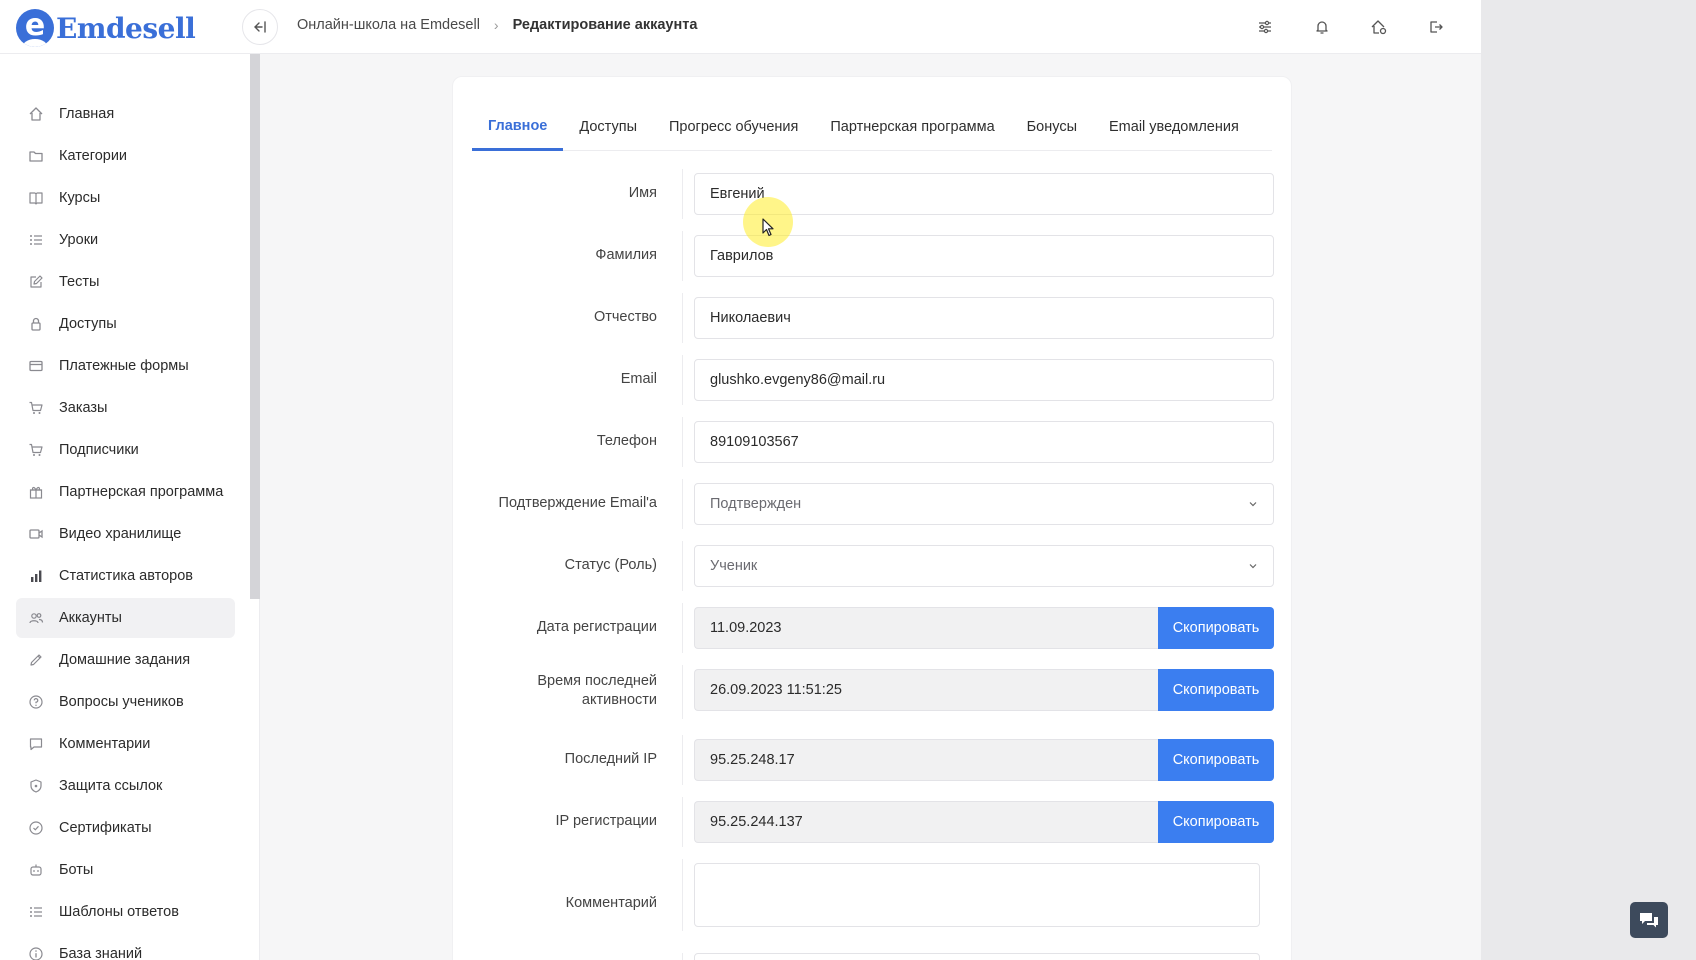 Image resolution: width=1696 pixels, height=960 pixels. I want to click on tab-5: Бонусы, so click(1052, 127).